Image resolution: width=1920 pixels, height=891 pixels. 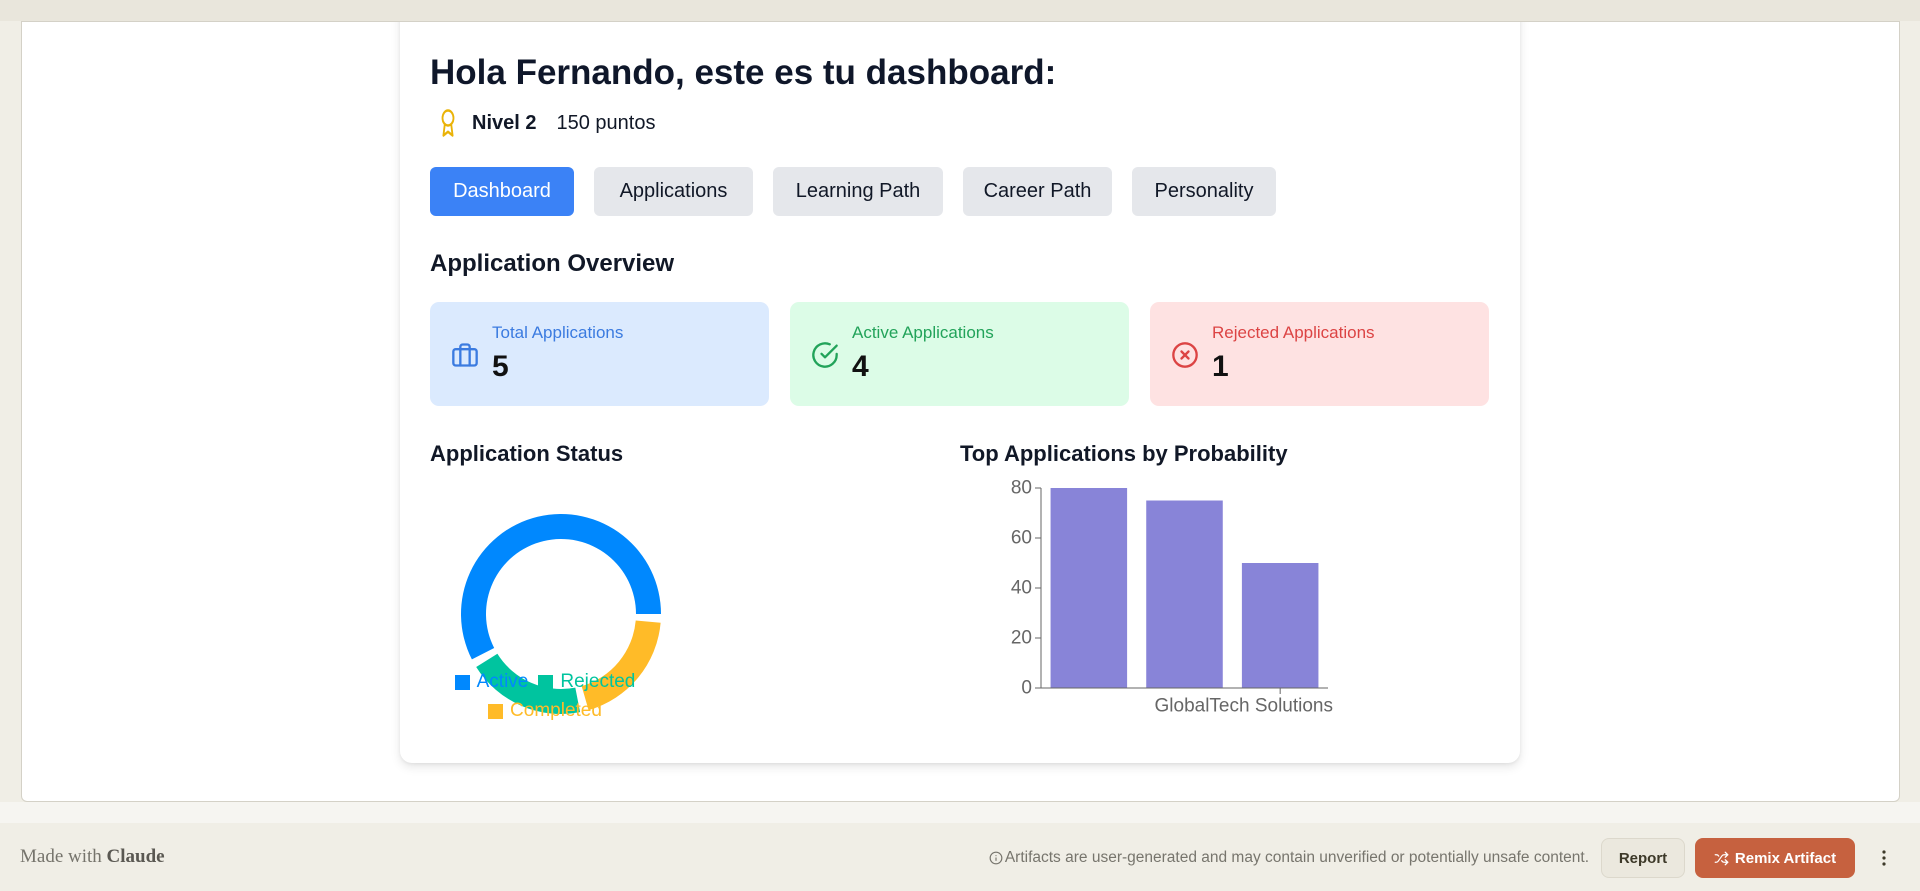 I want to click on stat-value: 1, so click(x=1220, y=366).